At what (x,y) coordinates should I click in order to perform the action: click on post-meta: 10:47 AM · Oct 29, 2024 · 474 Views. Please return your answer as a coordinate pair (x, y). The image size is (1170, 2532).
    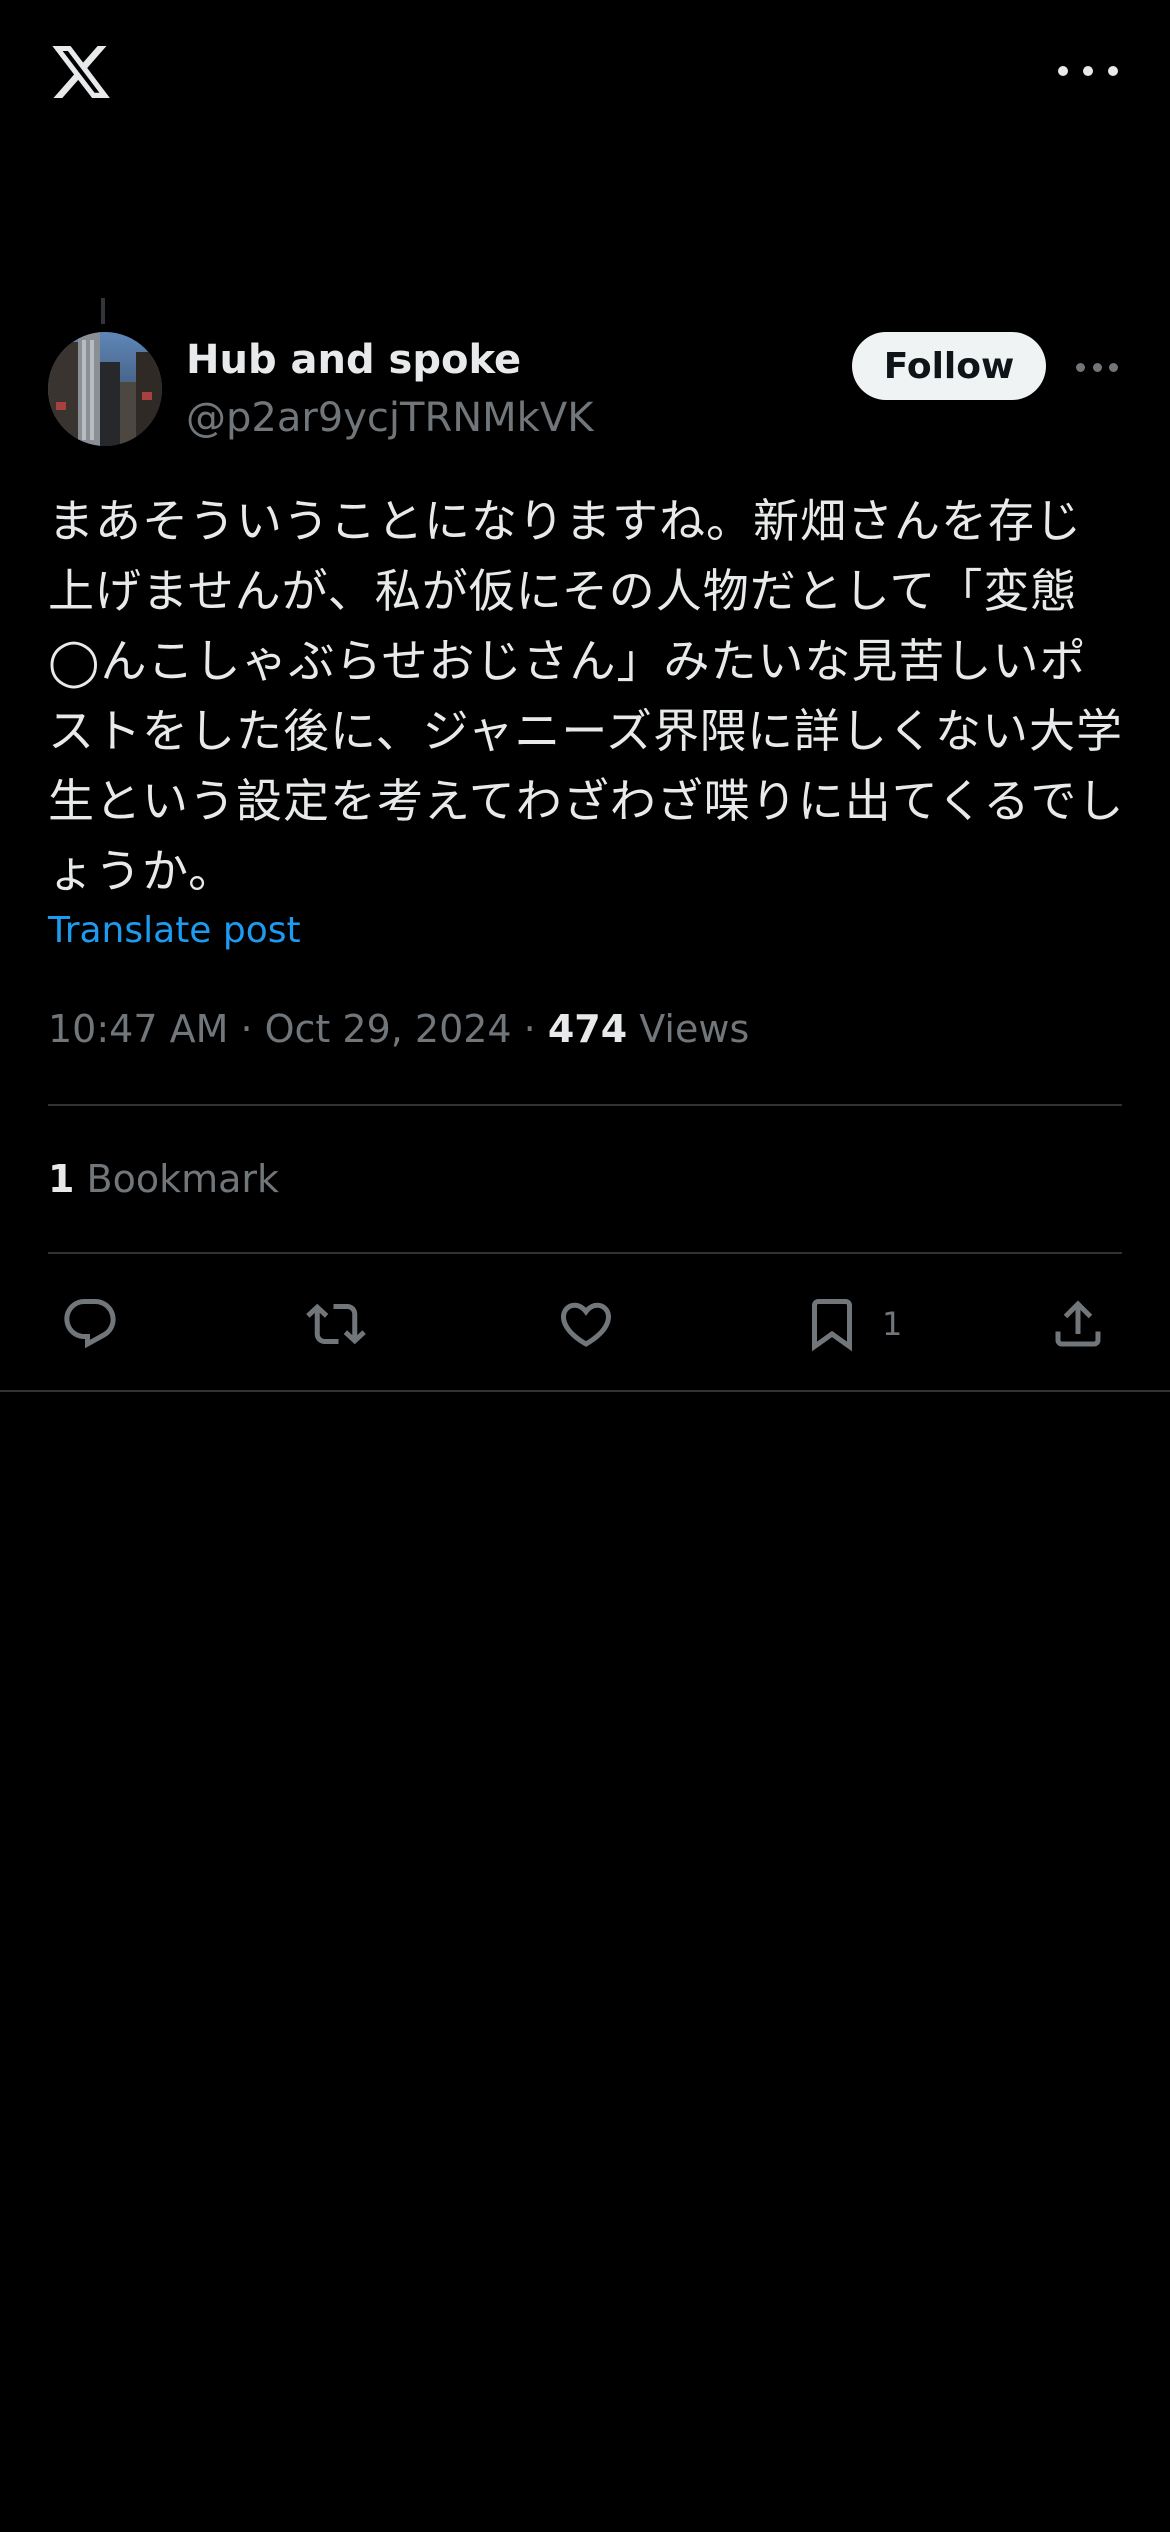
    Looking at the image, I should click on (398, 1029).